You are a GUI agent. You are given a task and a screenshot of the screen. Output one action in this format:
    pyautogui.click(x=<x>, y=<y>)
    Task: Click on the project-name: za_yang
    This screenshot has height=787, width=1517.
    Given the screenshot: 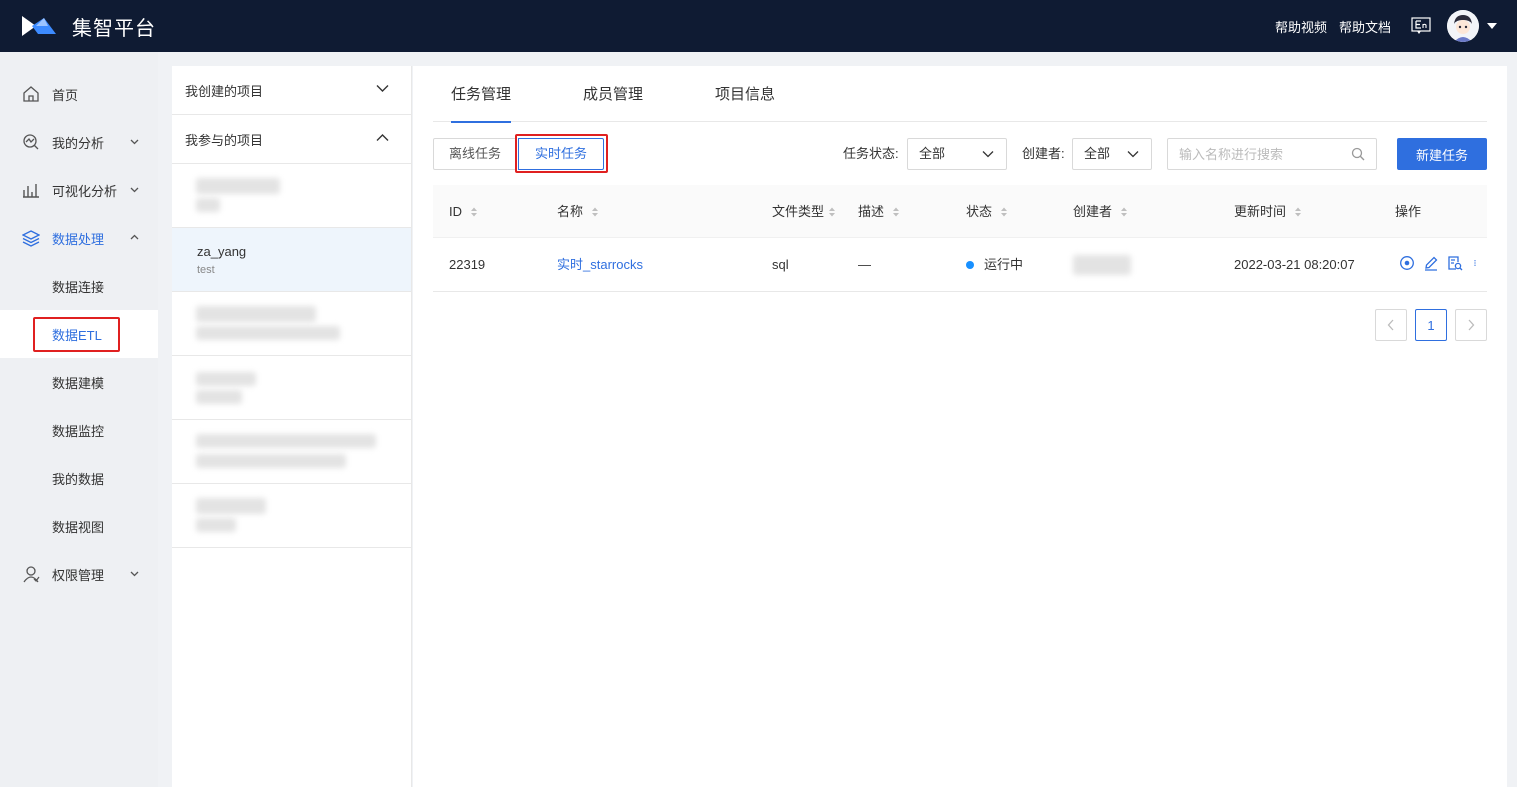 What is the action you would take?
    pyautogui.click(x=222, y=251)
    